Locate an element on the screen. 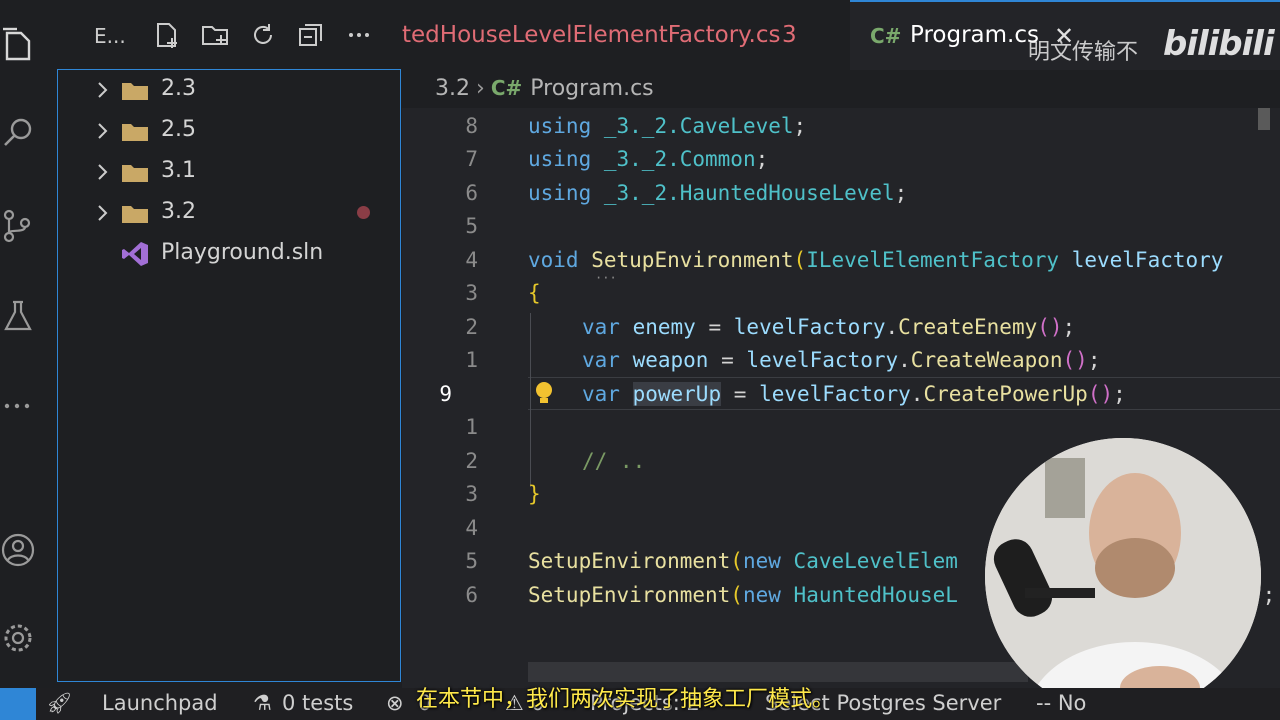 The height and width of the screenshot is (720, 1280). error-icon: ⊗ is located at coordinates (395, 703).